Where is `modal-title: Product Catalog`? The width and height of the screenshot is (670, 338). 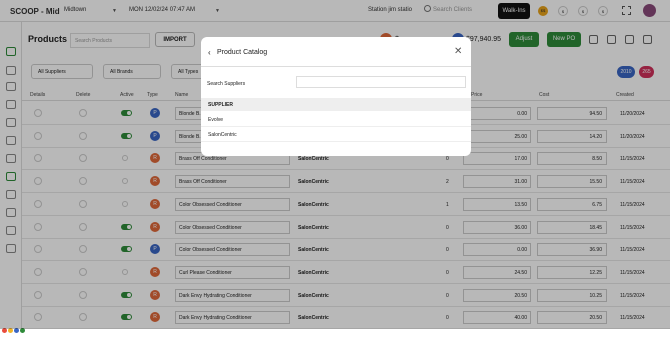
modal-title: Product Catalog is located at coordinates (242, 52).